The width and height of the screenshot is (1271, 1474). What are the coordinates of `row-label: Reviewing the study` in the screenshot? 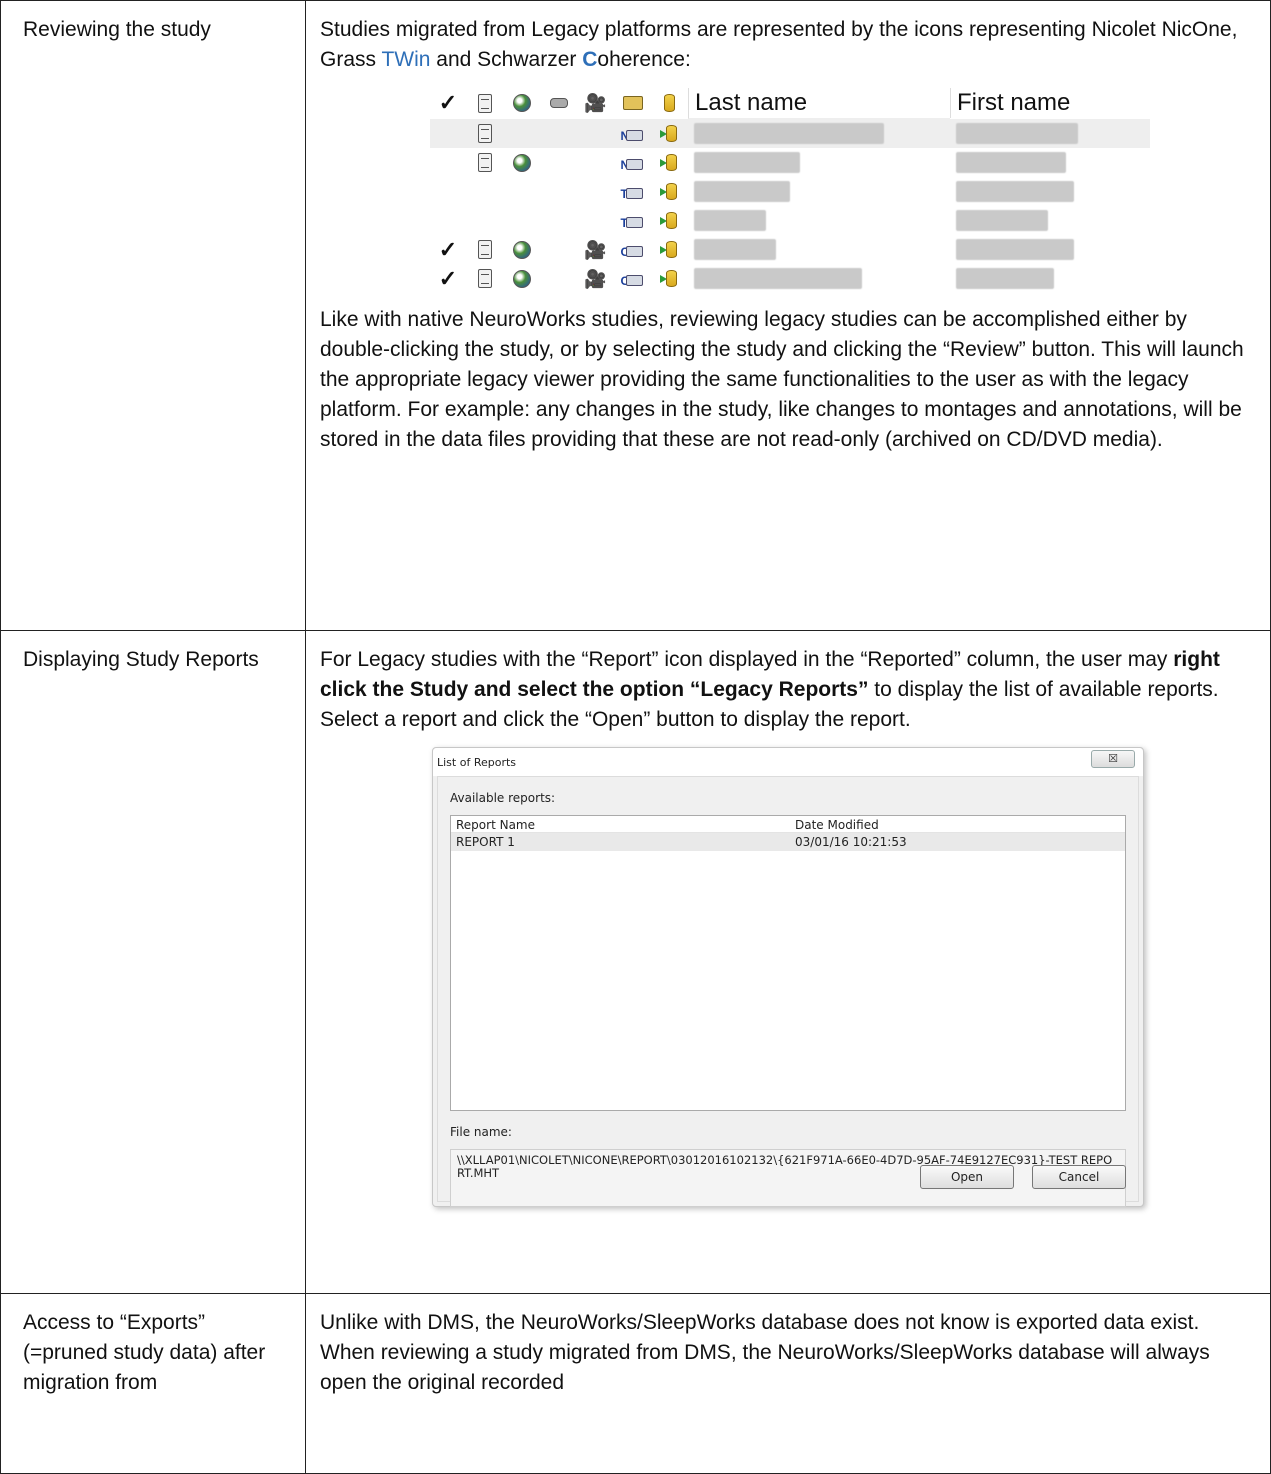 It's located at (153, 315).